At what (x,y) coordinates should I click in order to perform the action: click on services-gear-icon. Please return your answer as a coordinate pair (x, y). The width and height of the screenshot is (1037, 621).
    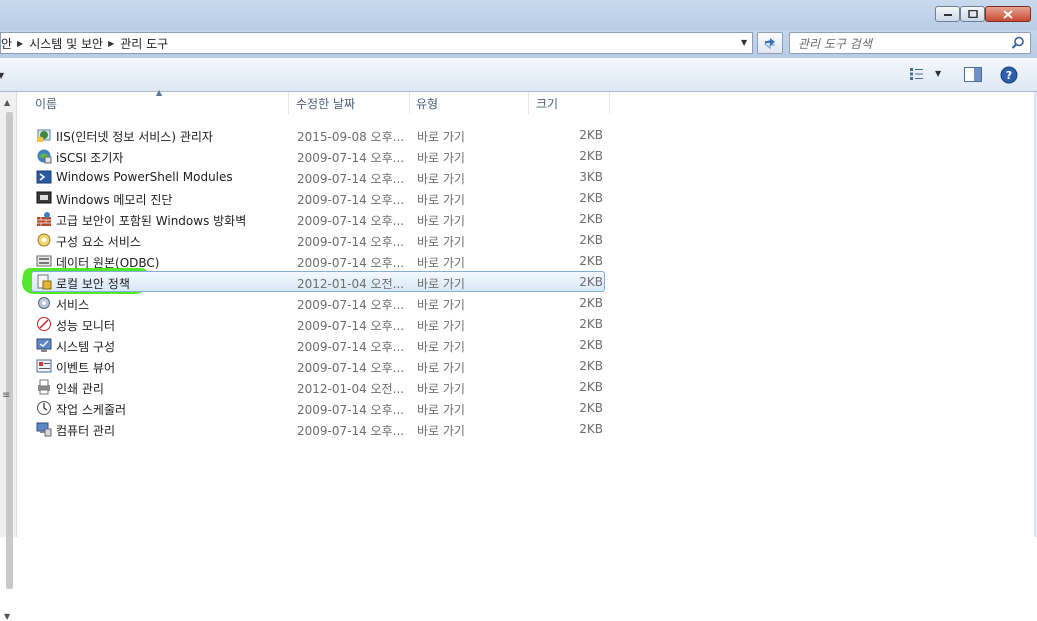
    Looking at the image, I should click on (44, 303).